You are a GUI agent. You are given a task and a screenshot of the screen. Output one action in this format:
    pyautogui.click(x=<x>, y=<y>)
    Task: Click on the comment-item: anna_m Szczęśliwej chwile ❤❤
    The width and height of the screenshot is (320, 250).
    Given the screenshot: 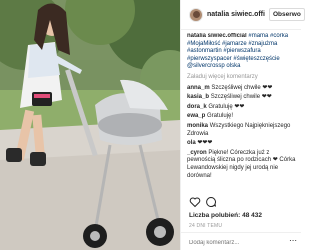 What is the action you would take?
    pyautogui.click(x=243, y=89)
    